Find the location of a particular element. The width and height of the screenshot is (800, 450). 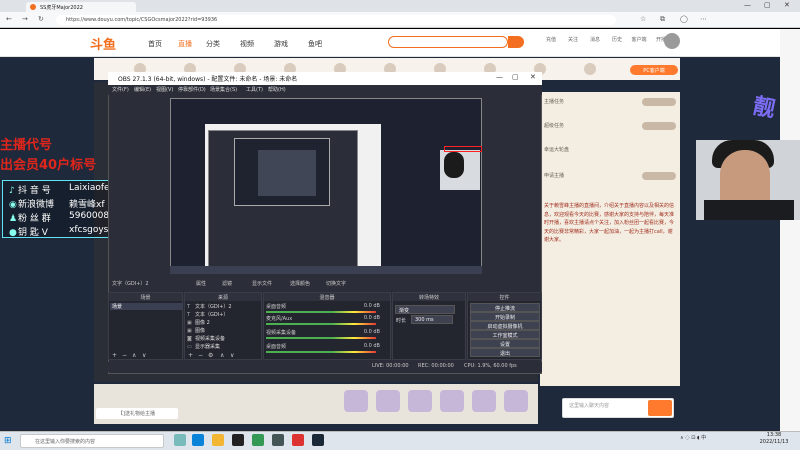

scene-item: 场景 is located at coordinates (146, 306).